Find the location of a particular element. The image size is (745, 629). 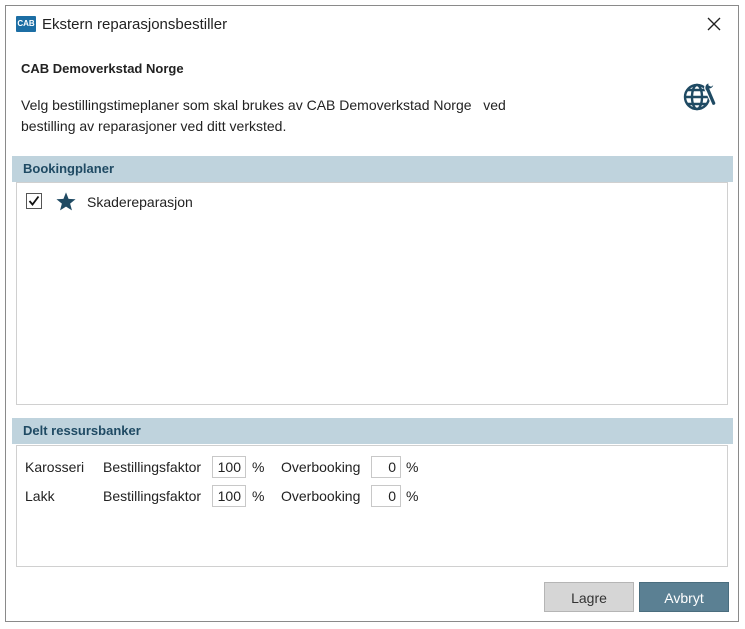

checkmark-icon is located at coordinates (34, 200).